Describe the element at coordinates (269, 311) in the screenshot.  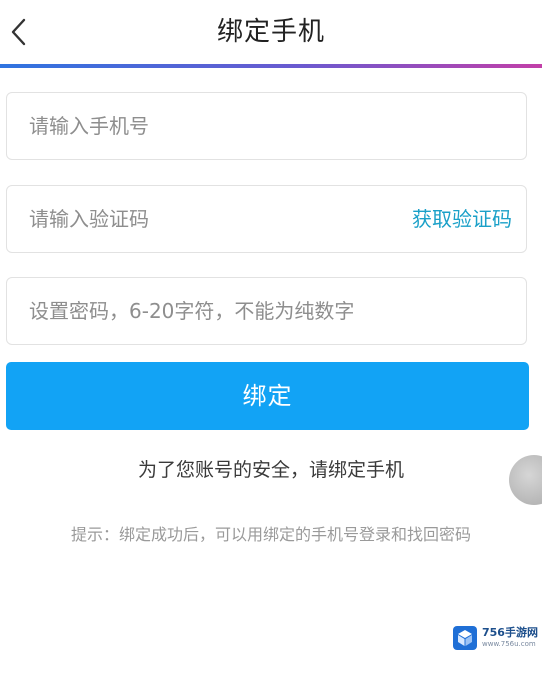
I see `password-input` at that location.